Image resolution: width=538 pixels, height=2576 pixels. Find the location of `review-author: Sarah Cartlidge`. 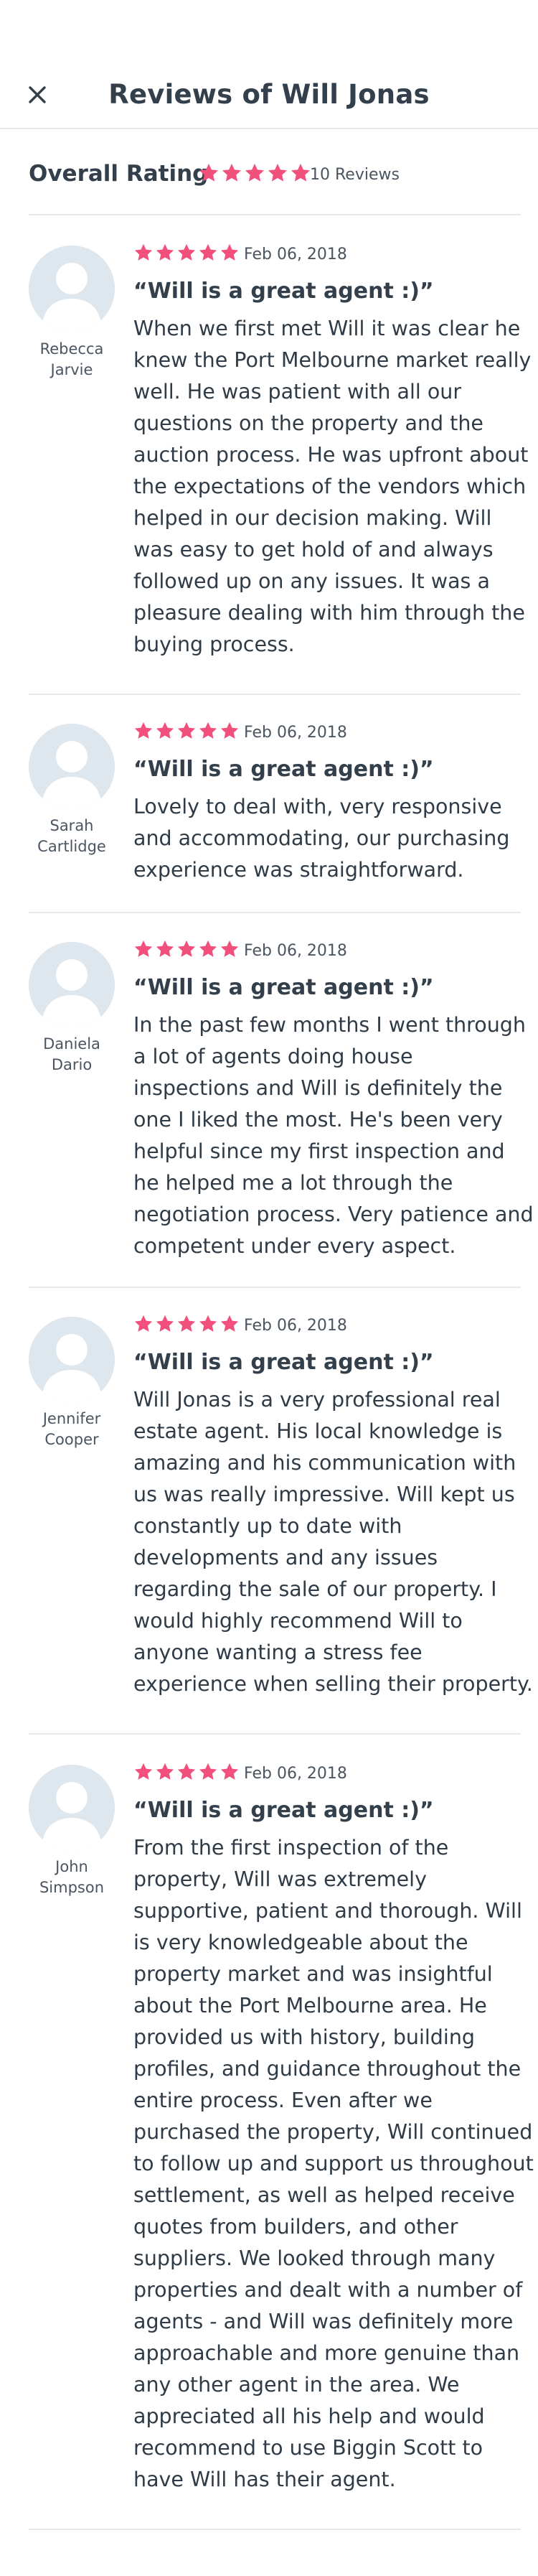

review-author: Sarah Cartlidge is located at coordinates (71, 836).